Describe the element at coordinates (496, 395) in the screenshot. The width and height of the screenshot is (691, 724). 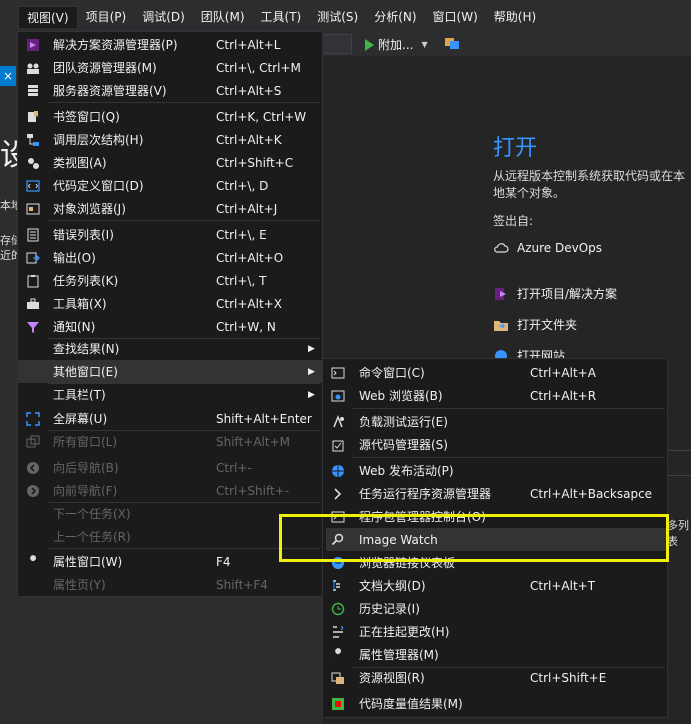
I see `other-windows-menu-item: Web 浏览器(B) Ctrl+Alt+R` at that location.